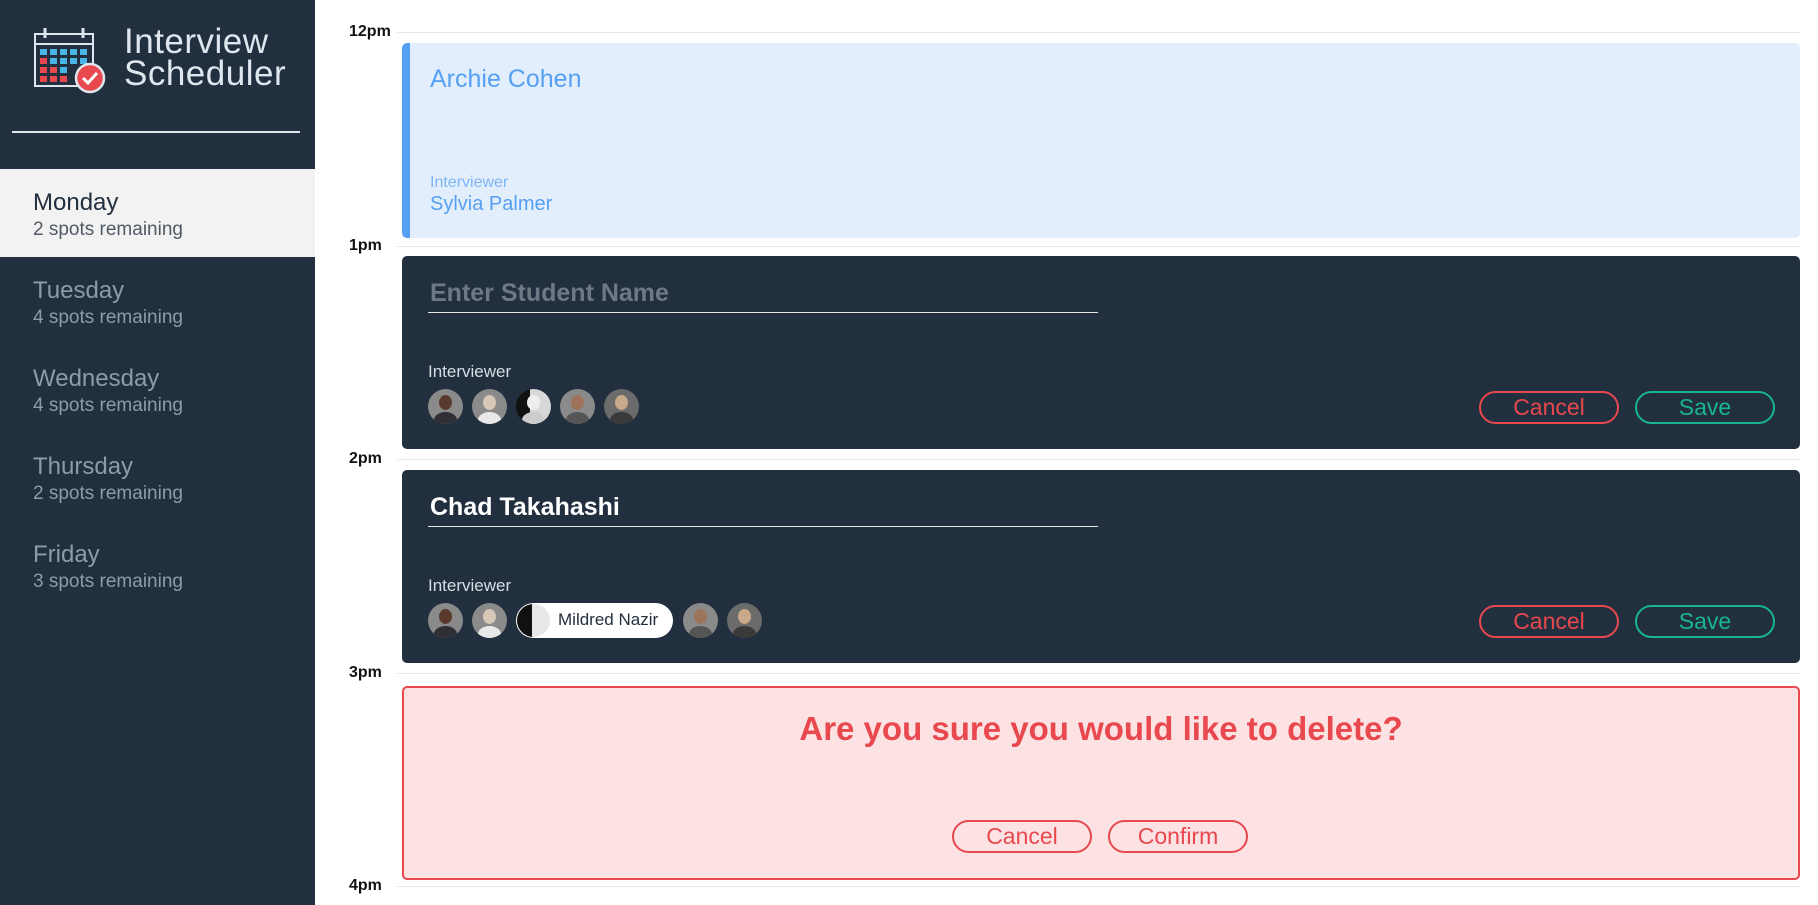 This screenshot has height=905, width=1818. I want to click on day-item-friday: Friday 3 spots remaining, so click(157, 565).